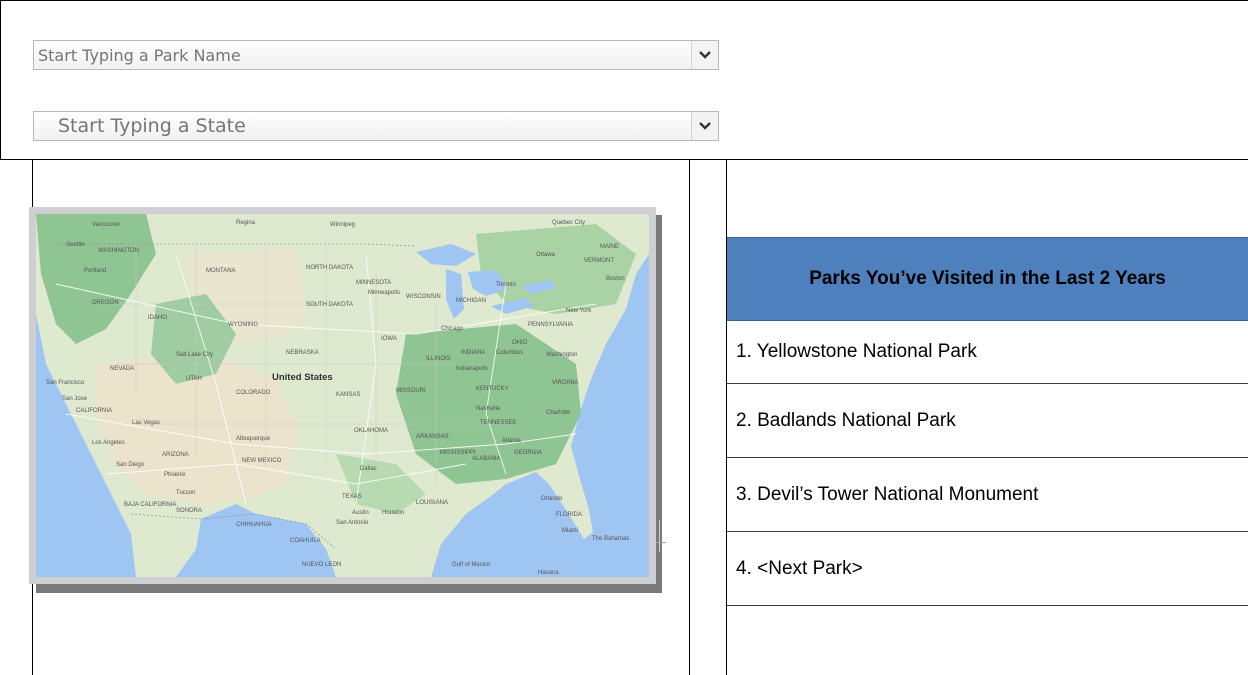 The image size is (1248, 675). What do you see at coordinates (371, 431) in the screenshot?
I see `map-label: OKLAHOMA` at bounding box center [371, 431].